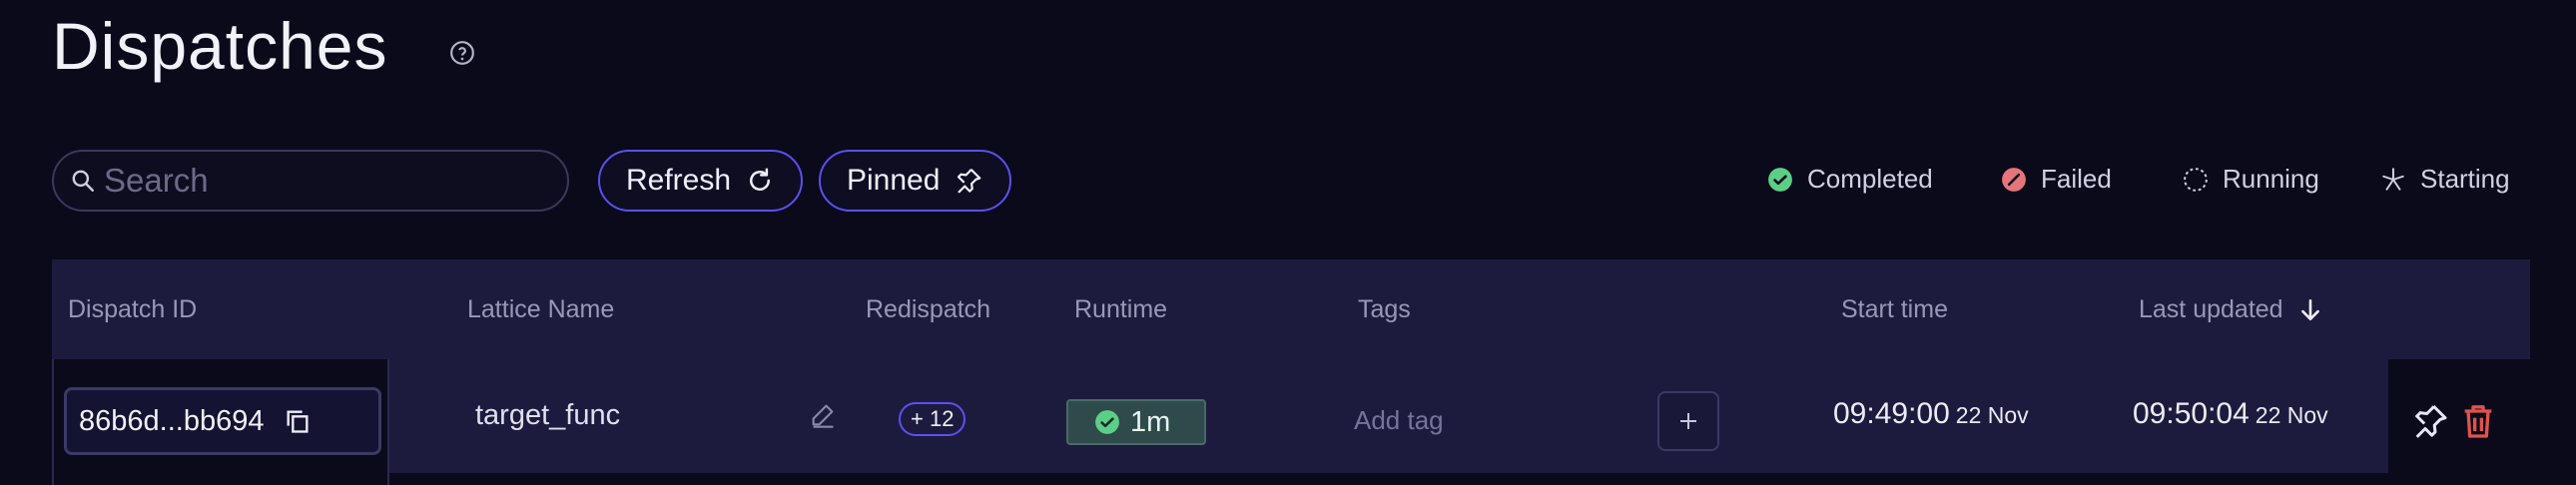  I want to click on search-bar, so click(310, 181).